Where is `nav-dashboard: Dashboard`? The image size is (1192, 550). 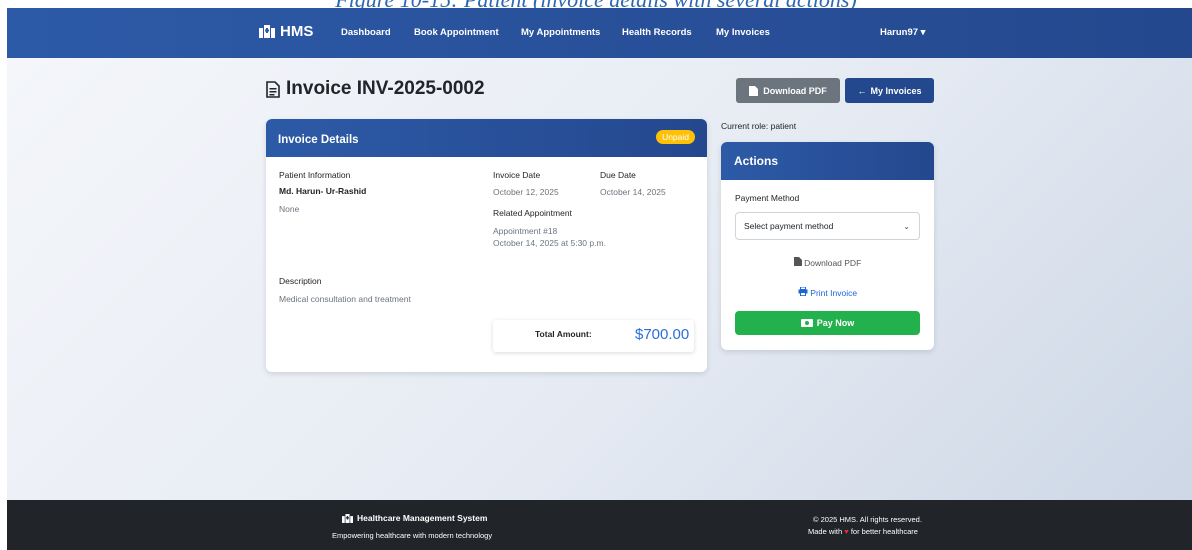 nav-dashboard: Dashboard is located at coordinates (366, 32).